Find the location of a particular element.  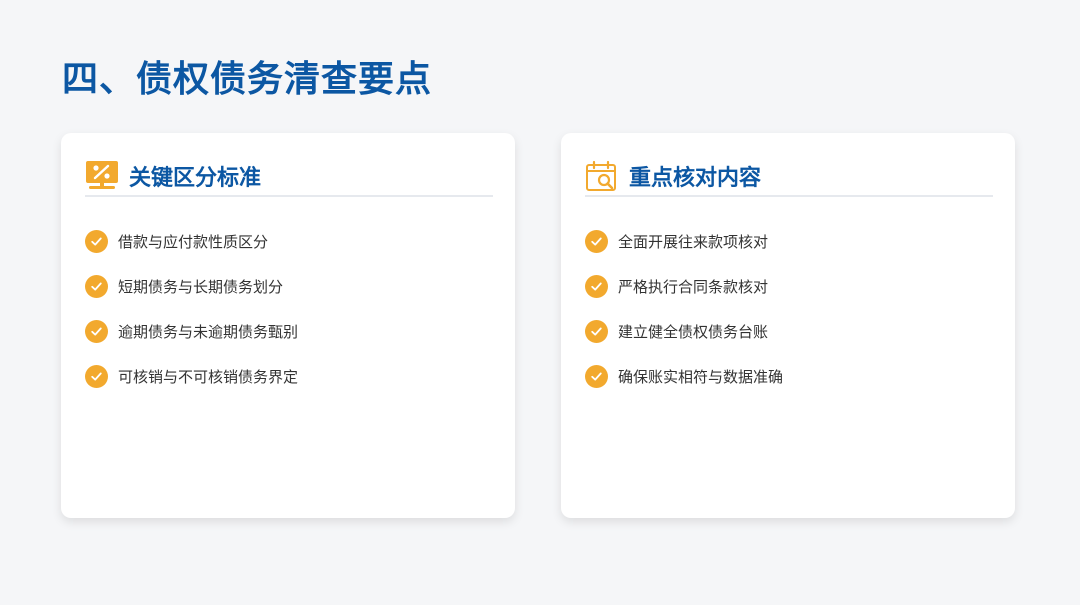

list-item: 短期债务与长期债务划分 is located at coordinates (191, 286).